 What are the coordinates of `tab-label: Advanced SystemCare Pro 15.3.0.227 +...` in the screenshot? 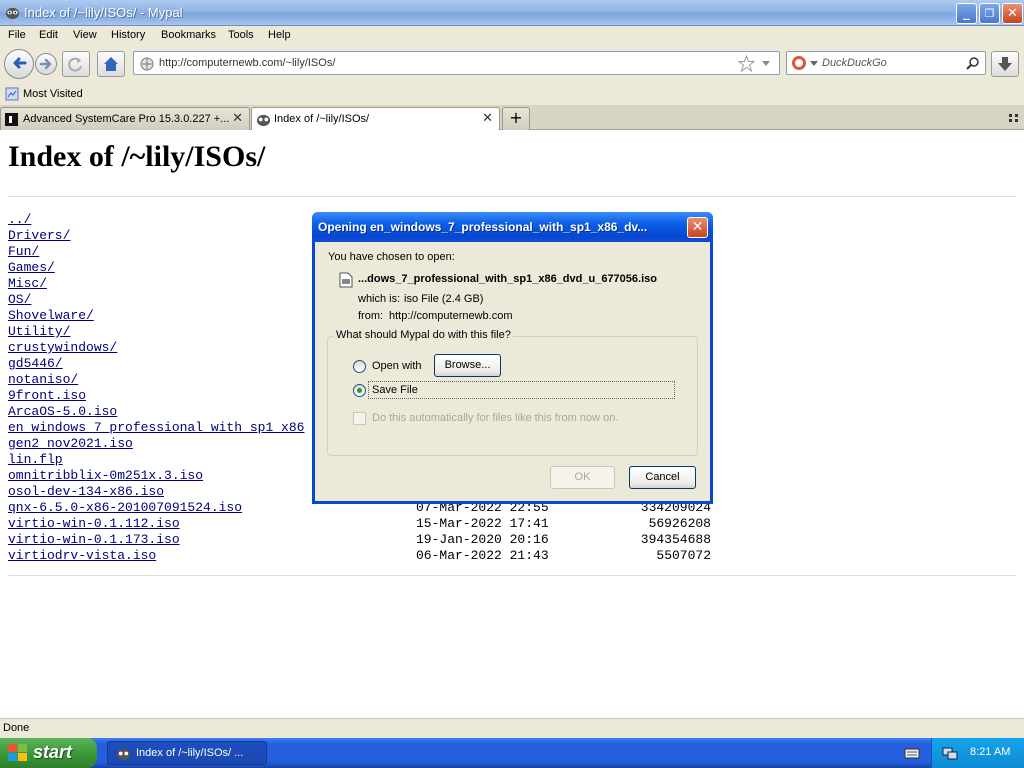 It's located at (126, 119).